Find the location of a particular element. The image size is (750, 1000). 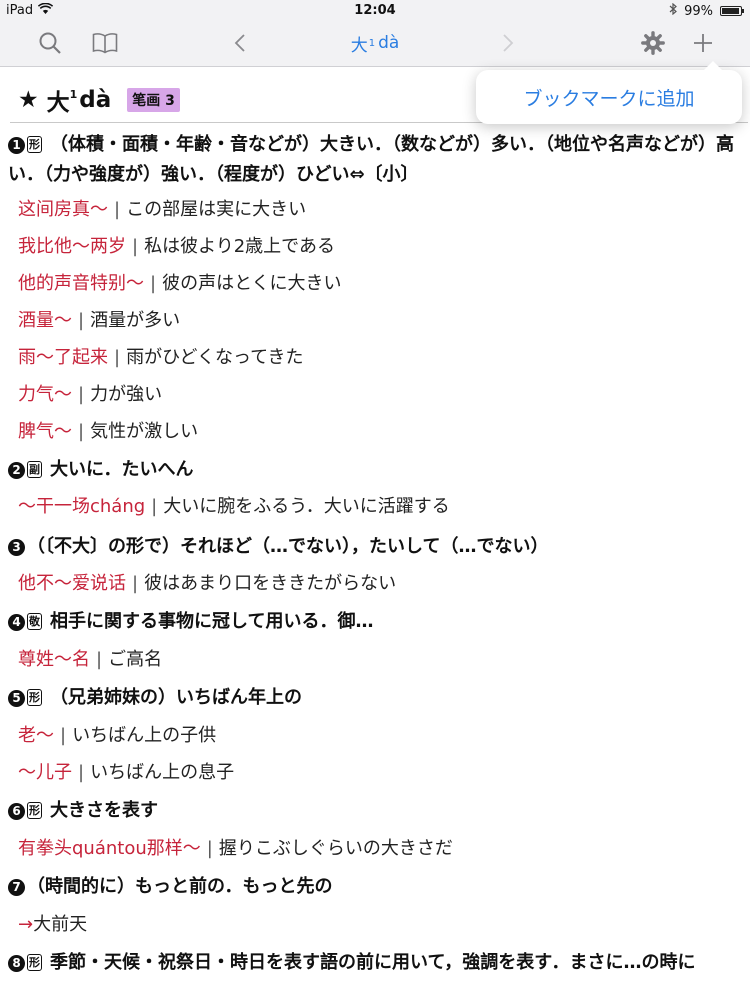

example-row: 这间房真～ | この部屋は実に大きい is located at coordinates (162, 210).